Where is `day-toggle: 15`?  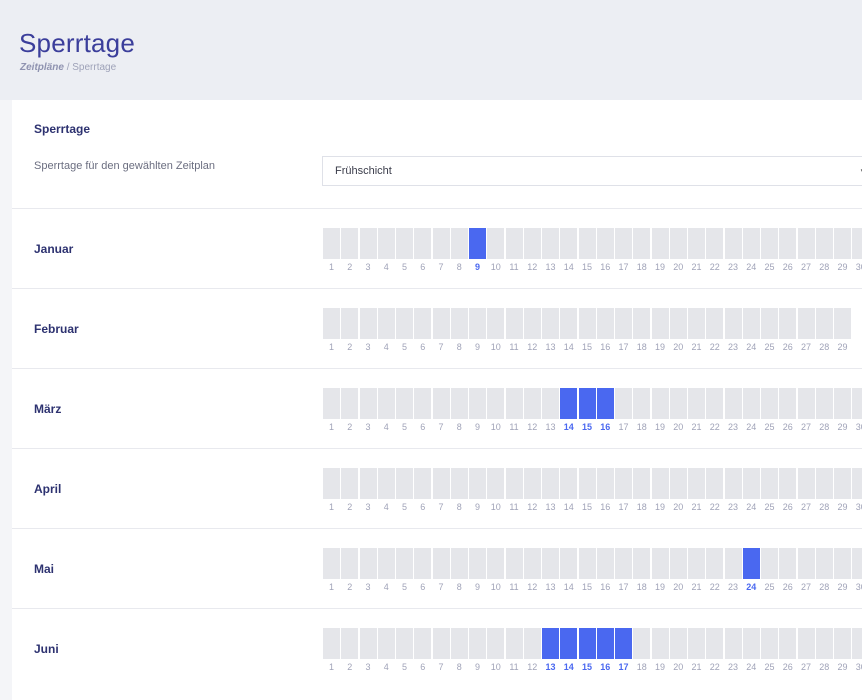
day-toggle: 15 is located at coordinates (587, 493).